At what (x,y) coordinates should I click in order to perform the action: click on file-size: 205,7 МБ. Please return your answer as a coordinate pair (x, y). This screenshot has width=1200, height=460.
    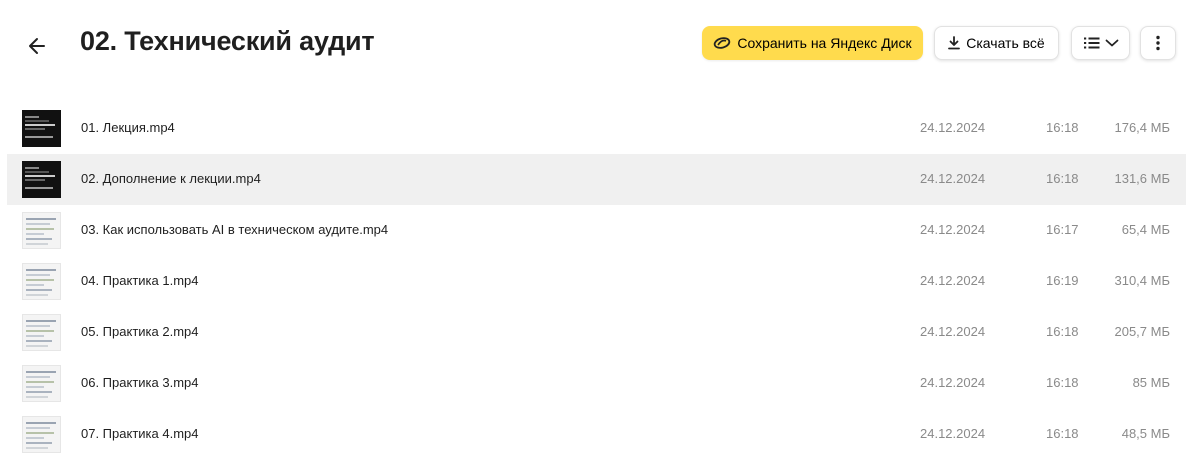
    Looking at the image, I should click on (1142, 331).